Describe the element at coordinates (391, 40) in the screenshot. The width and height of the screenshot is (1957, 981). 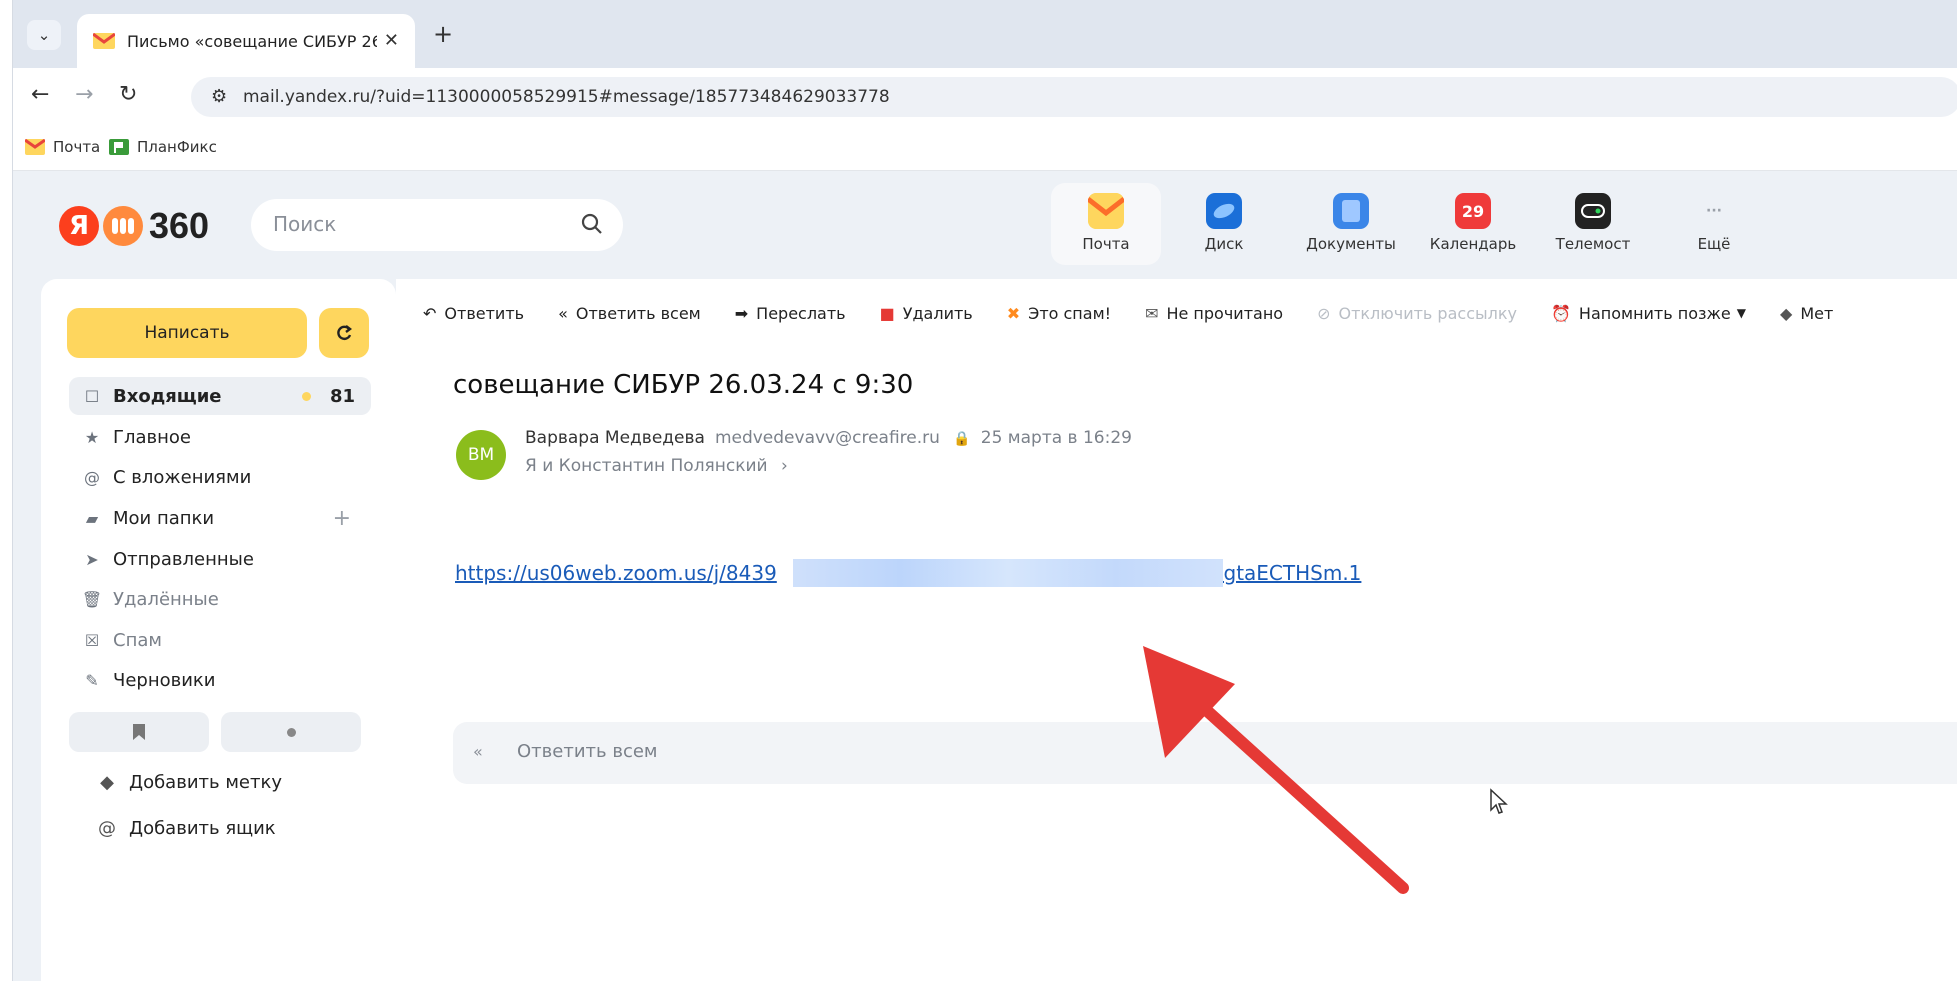
I see `close-icon: ✕` at that location.